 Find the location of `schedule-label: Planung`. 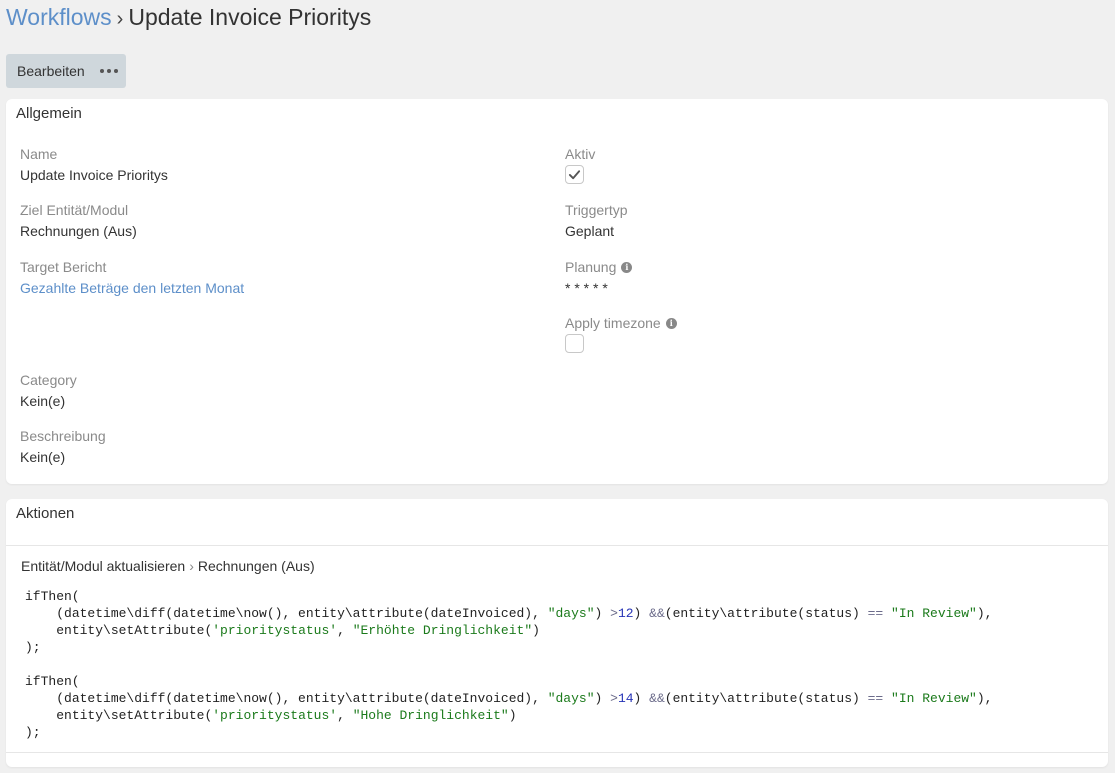

schedule-label: Planung is located at coordinates (591, 267).